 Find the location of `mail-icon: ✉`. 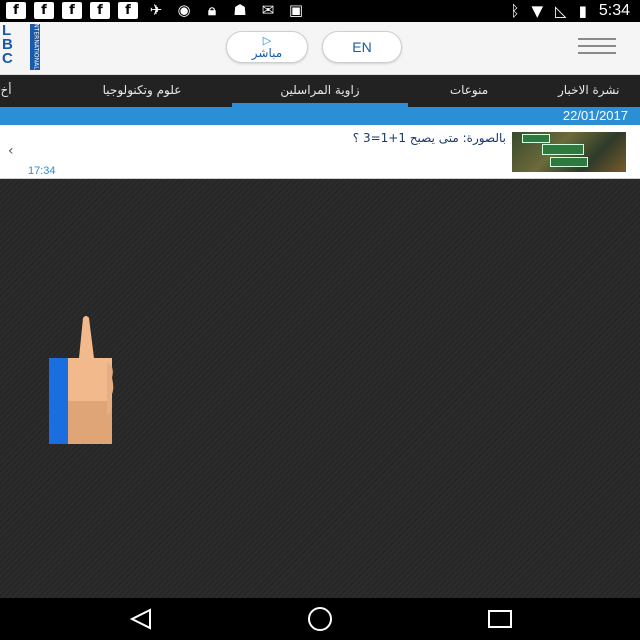

mail-icon: ✉ is located at coordinates (268, 10).